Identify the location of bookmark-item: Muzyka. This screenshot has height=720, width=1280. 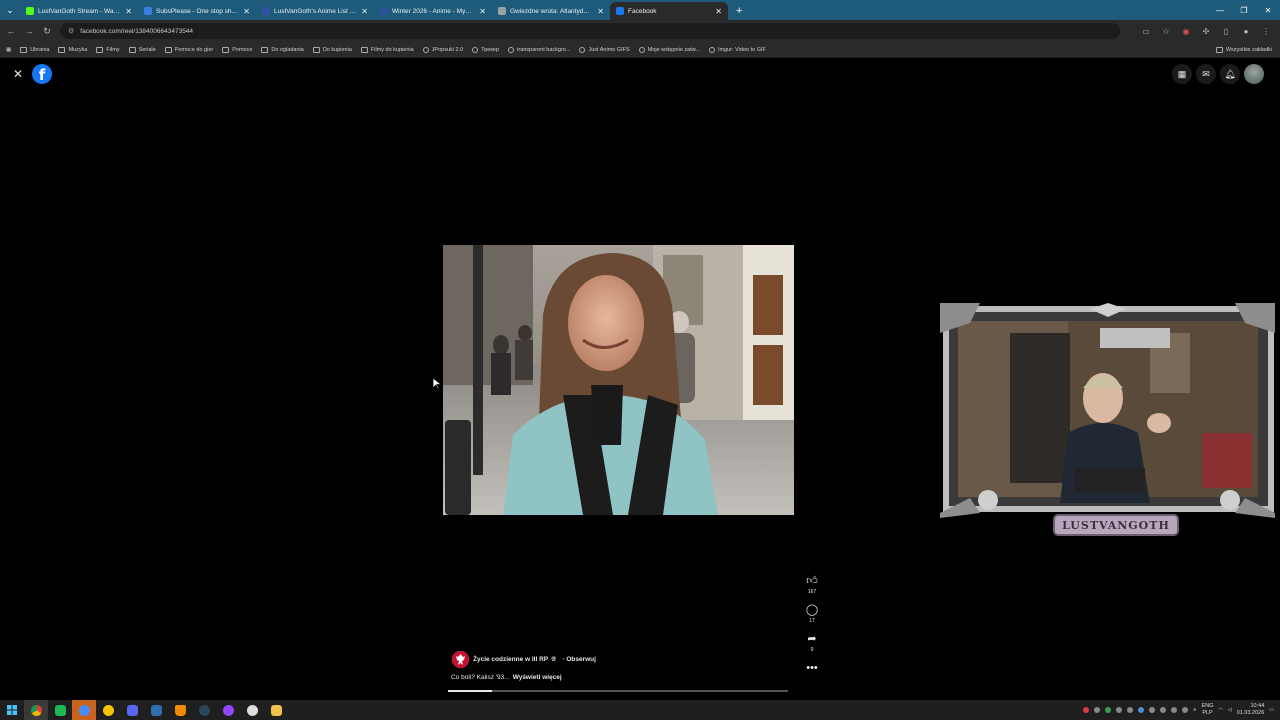
(72, 49).